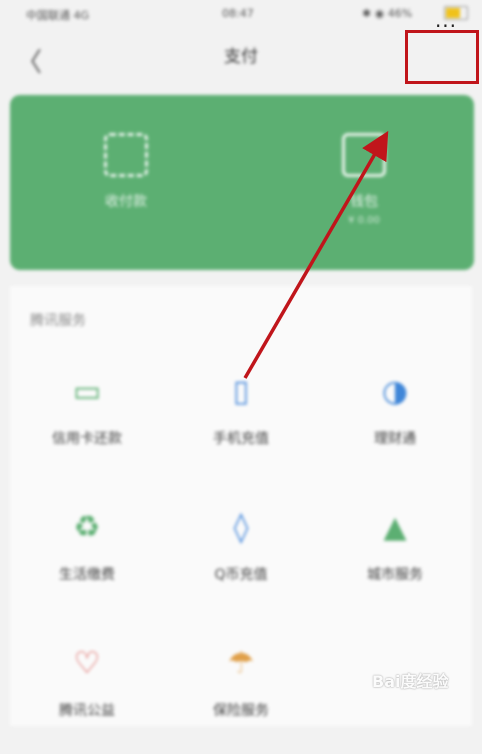 The height and width of the screenshot is (754, 482). Describe the element at coordinates (410, 681) in the screenshot. I see `watermark-logo: Bai度经验` at that location.